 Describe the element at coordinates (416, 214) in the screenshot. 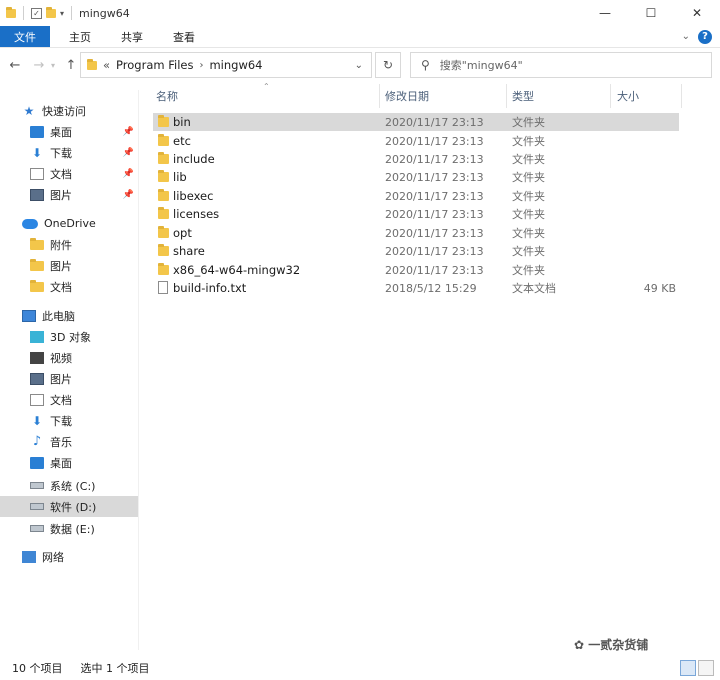

I see `file-row-licenses: licenses 2020/11/17 23:13 文件夹` at that location.